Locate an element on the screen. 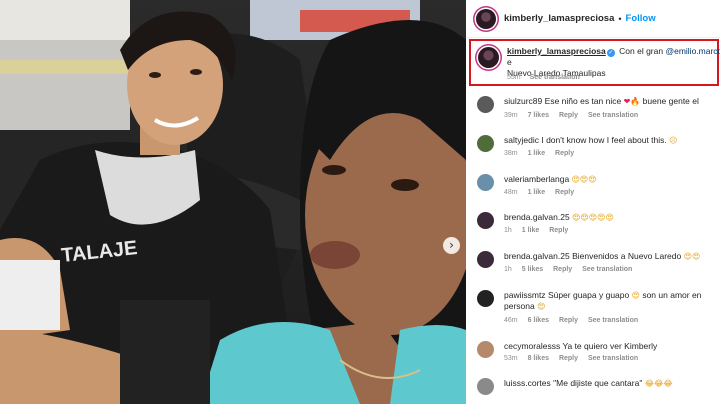 This screenshot has height=404, width=720. heart-eyes-icon: 😍😍 is located at coordinates (692, 256).